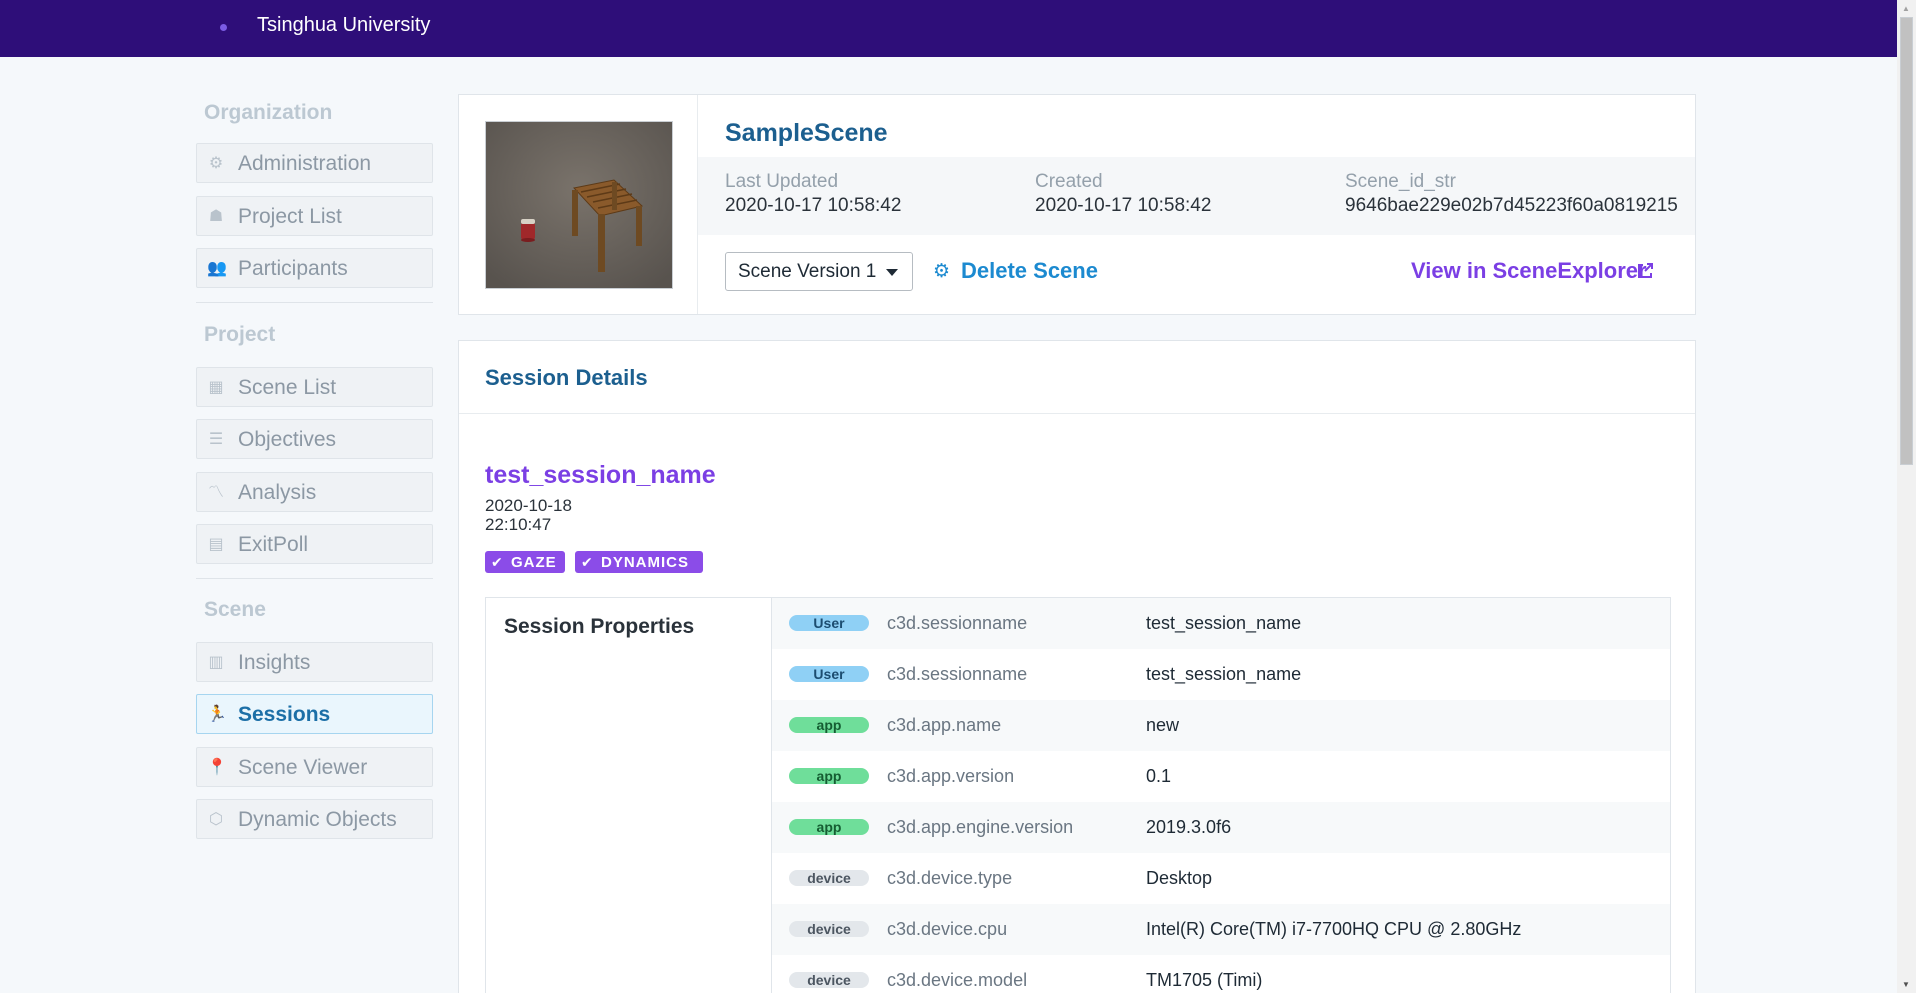 The height and width of the screenshot is (993, 1916). Describe the element at coordinates (1077, 413) in the screenshot. I see `divider` at that location.